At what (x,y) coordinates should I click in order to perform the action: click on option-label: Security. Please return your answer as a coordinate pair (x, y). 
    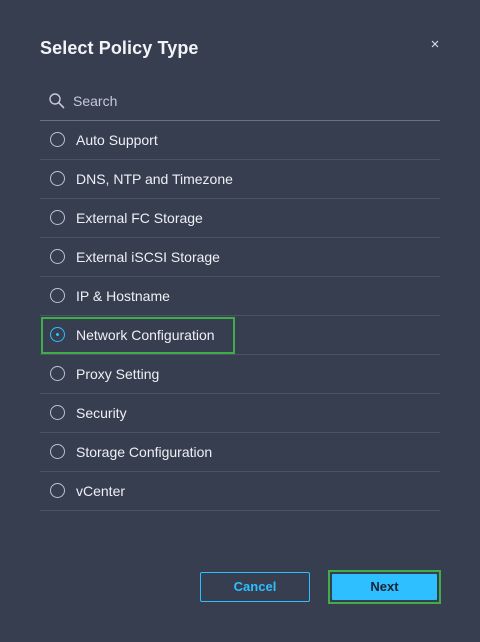
    Looking at the image, I should click on (101, 413).